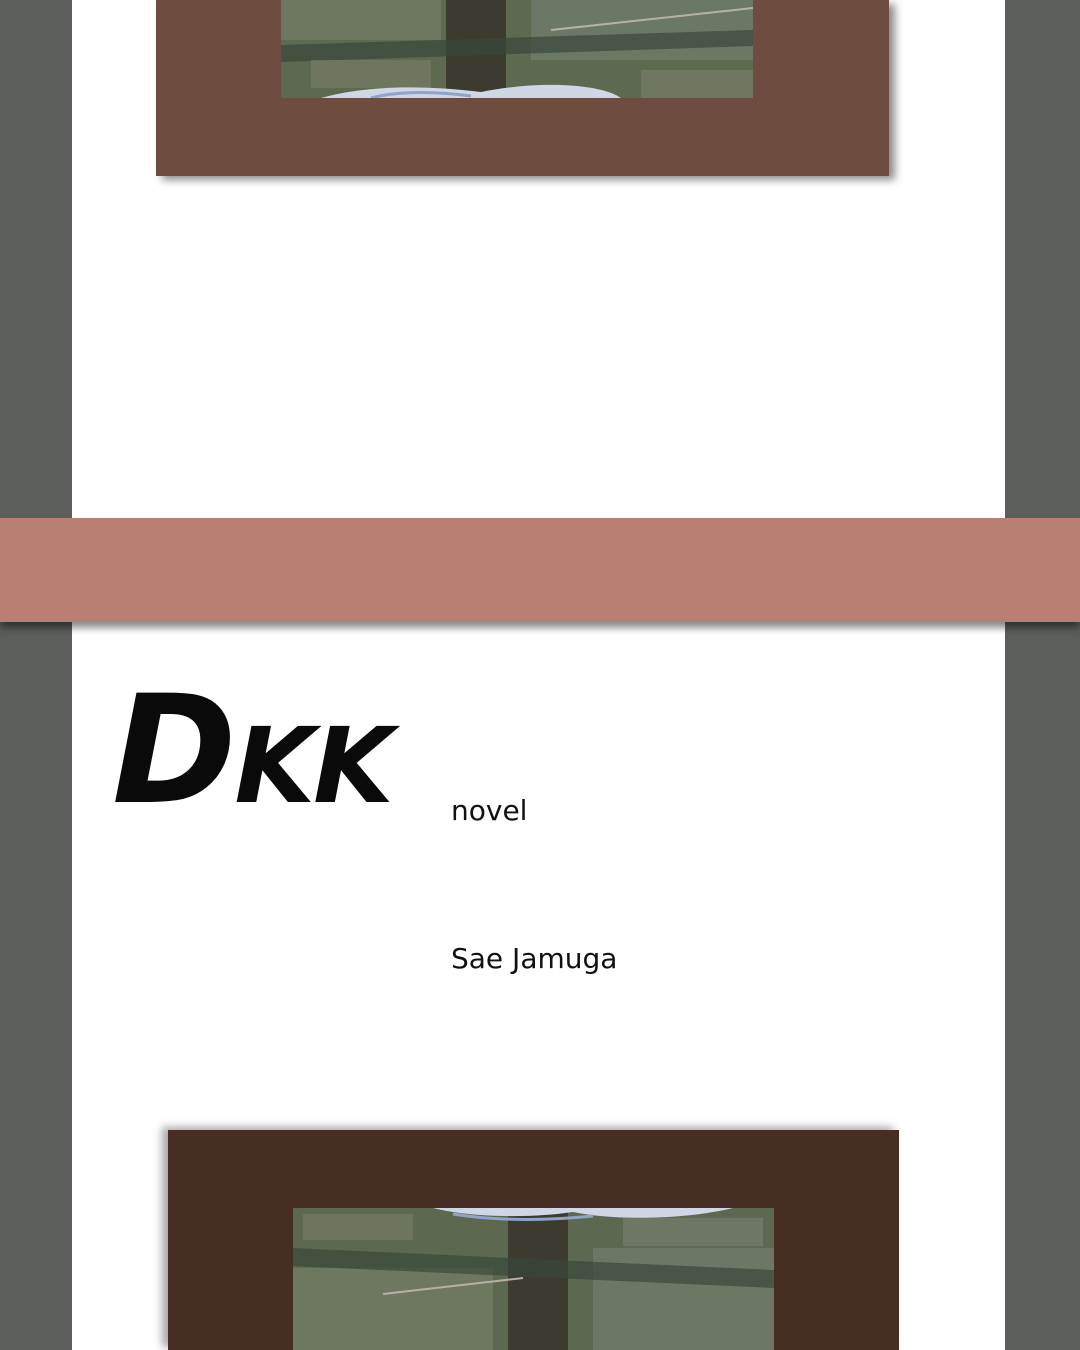 The height and width of the screenshot is (1350, 1080). I want to click on accent-band, so click(540, 570).